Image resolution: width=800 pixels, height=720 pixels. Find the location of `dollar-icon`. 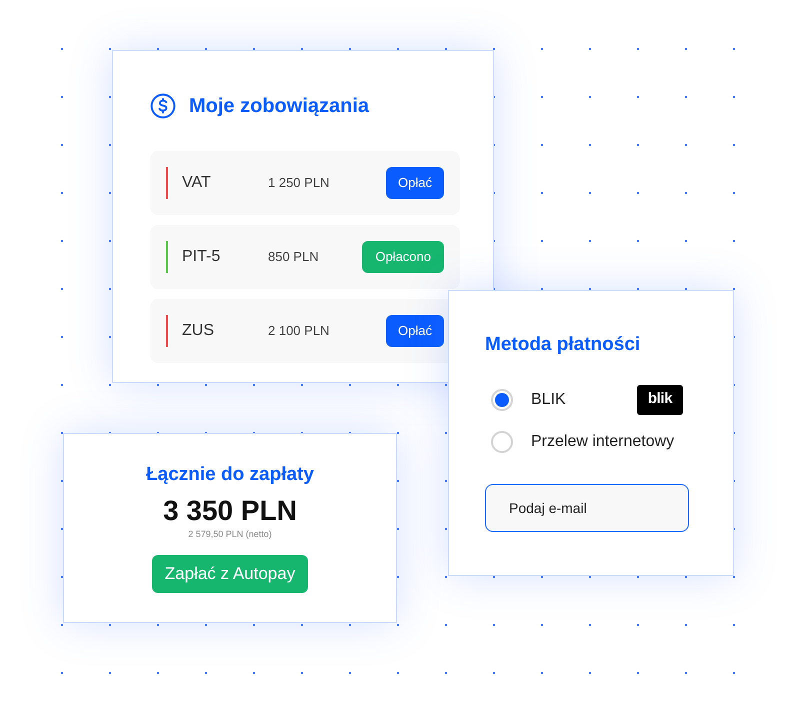

dollar-icon is located at coordinates (163, 106).